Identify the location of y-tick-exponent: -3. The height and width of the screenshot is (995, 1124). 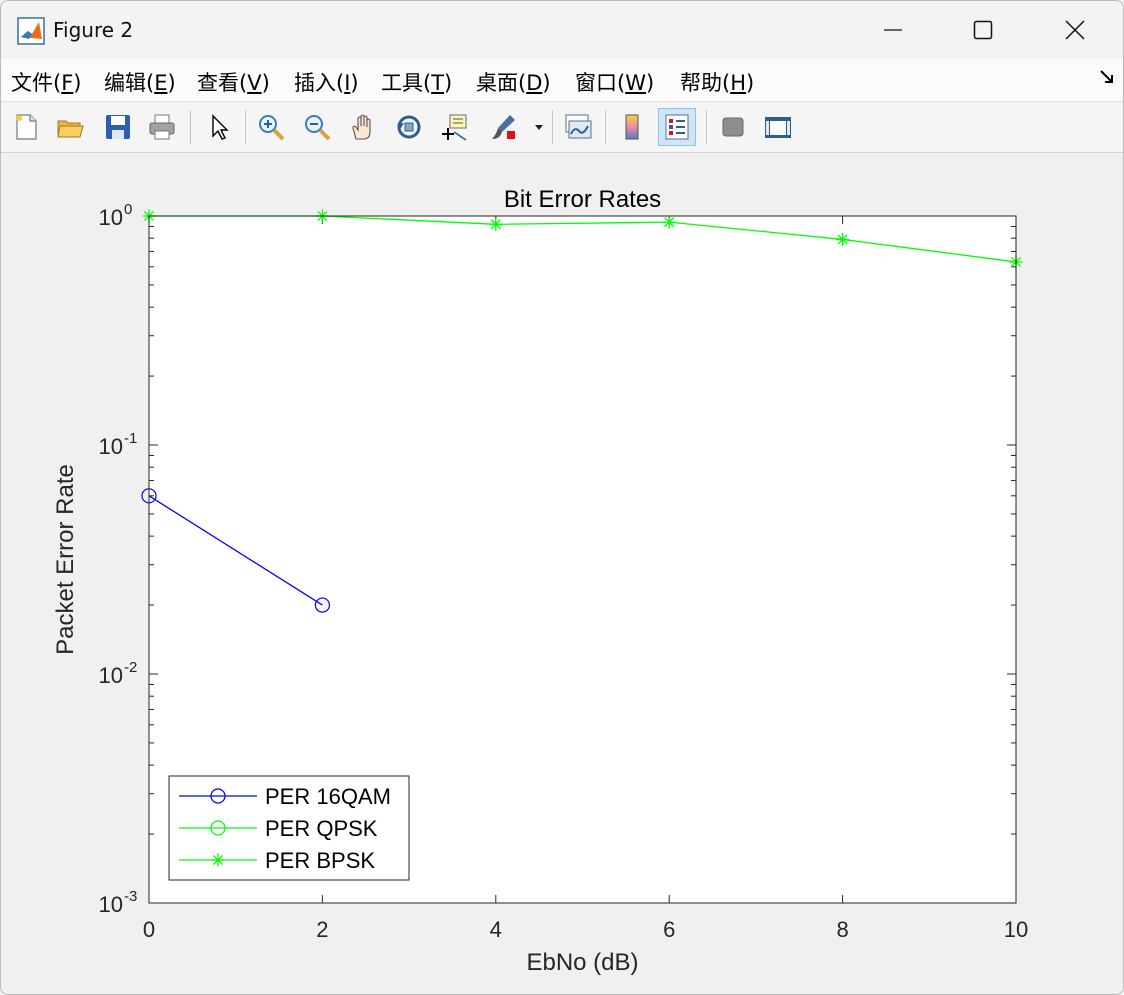
(130, 896).